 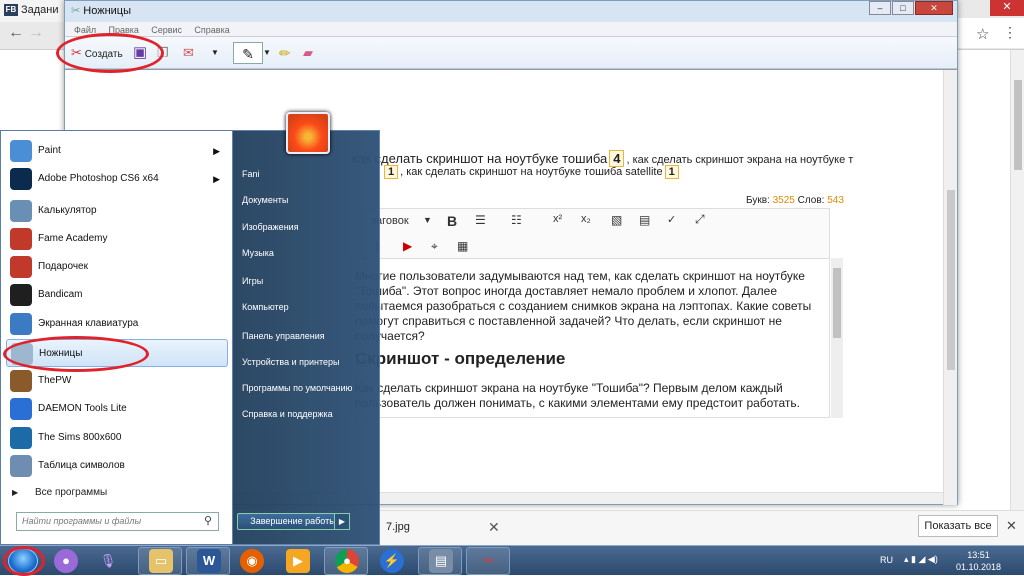 What do you see at coordinates (557, 219) in the screenshot?
I see `superscript-icon: x²` at bounding box center [557, 219].